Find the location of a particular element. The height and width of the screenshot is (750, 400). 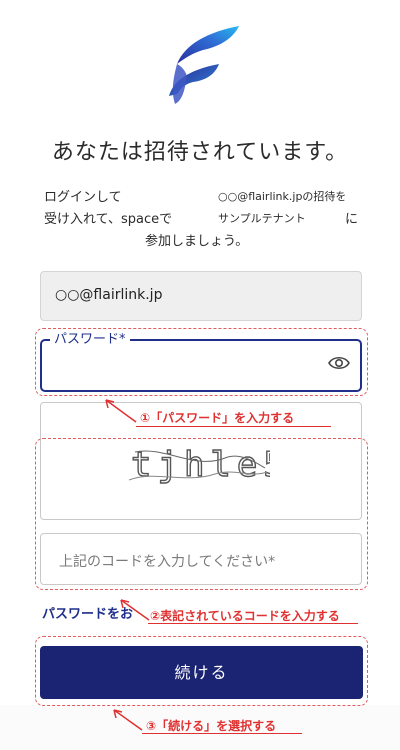

inviter-email: ○○@flairlink.jpの招待を is located at coordinates (282, 196).